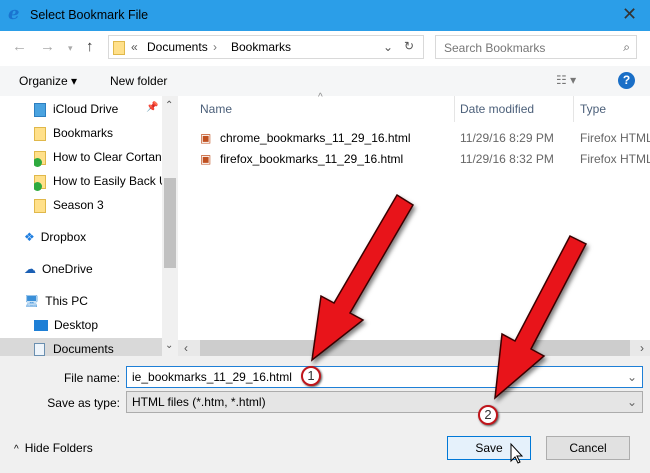 The image size is (650, 473). What do you see at coordinates (76, 325) in the screenshot?
I see `tree-label: Desktop` at bounding box center [76, 325].